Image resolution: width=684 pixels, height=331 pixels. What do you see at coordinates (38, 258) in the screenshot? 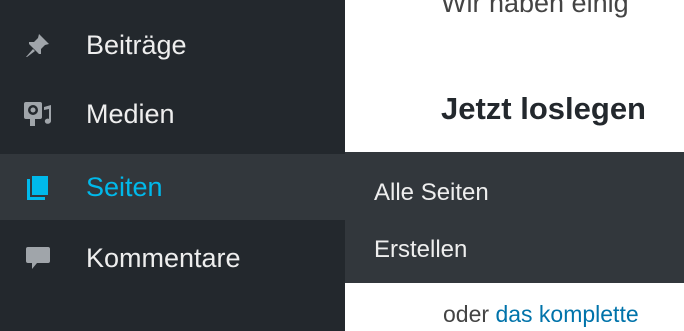
I see `comment-icon` at bounding box center [38, 258].